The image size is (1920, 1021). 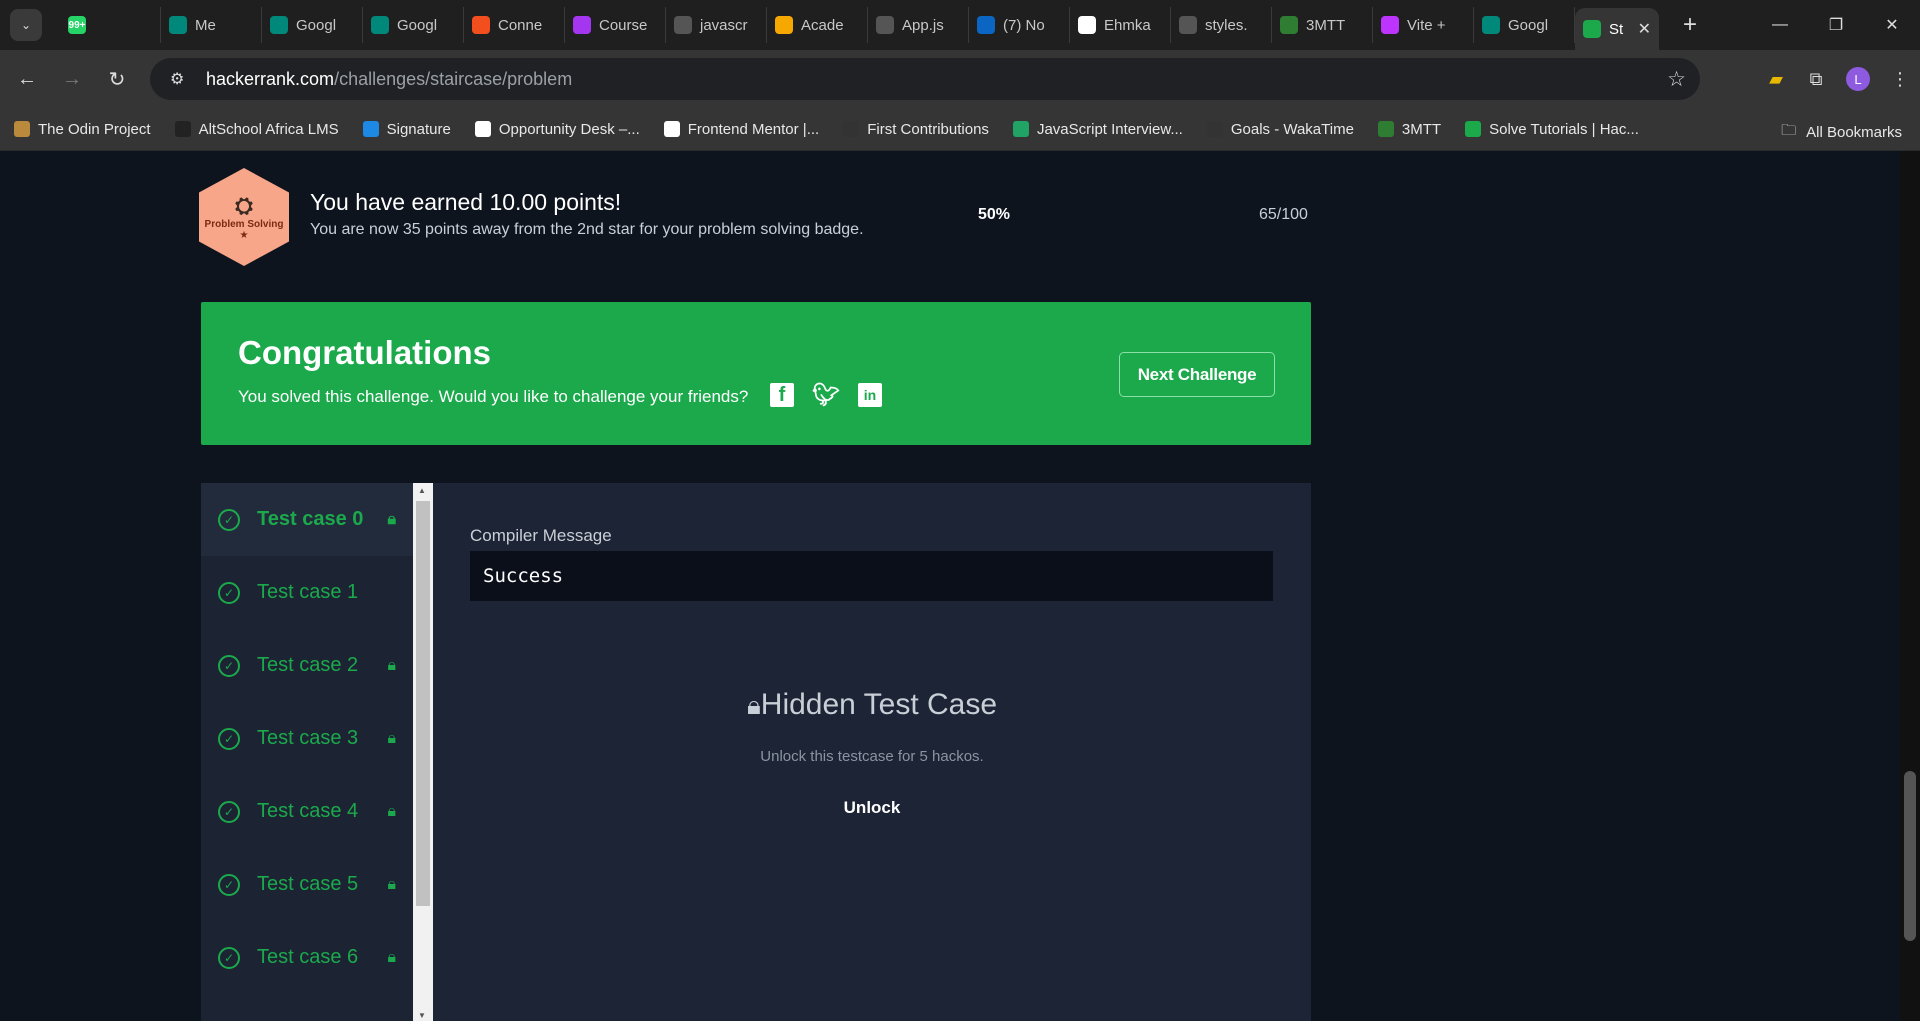 I want to click on browser-tab: App.js, so click(x=918, y=25).